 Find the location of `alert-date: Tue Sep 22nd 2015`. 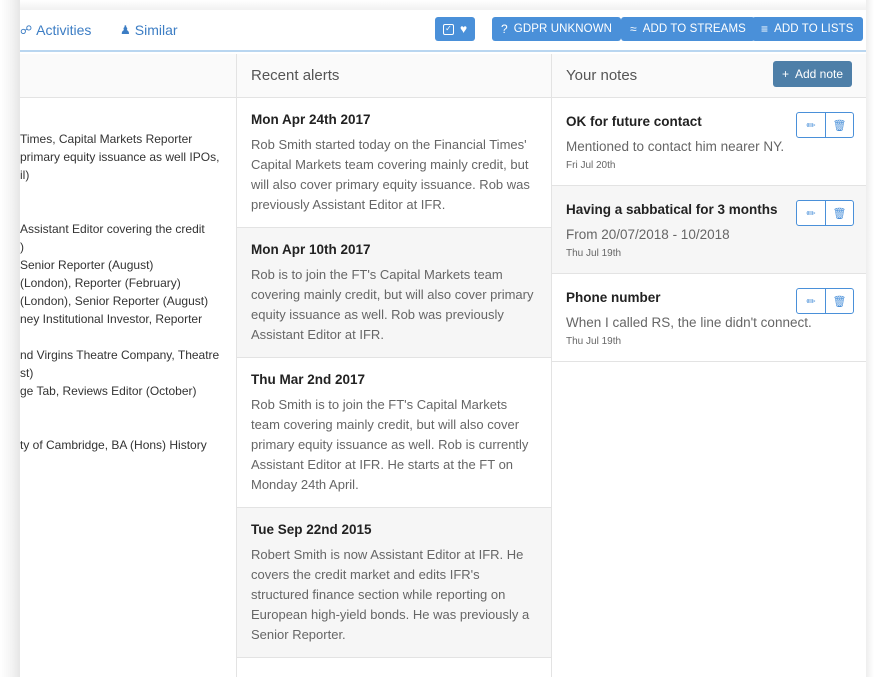

alert-date: Tue Sep 22nd 2015 is located at coordinates (311, 529).